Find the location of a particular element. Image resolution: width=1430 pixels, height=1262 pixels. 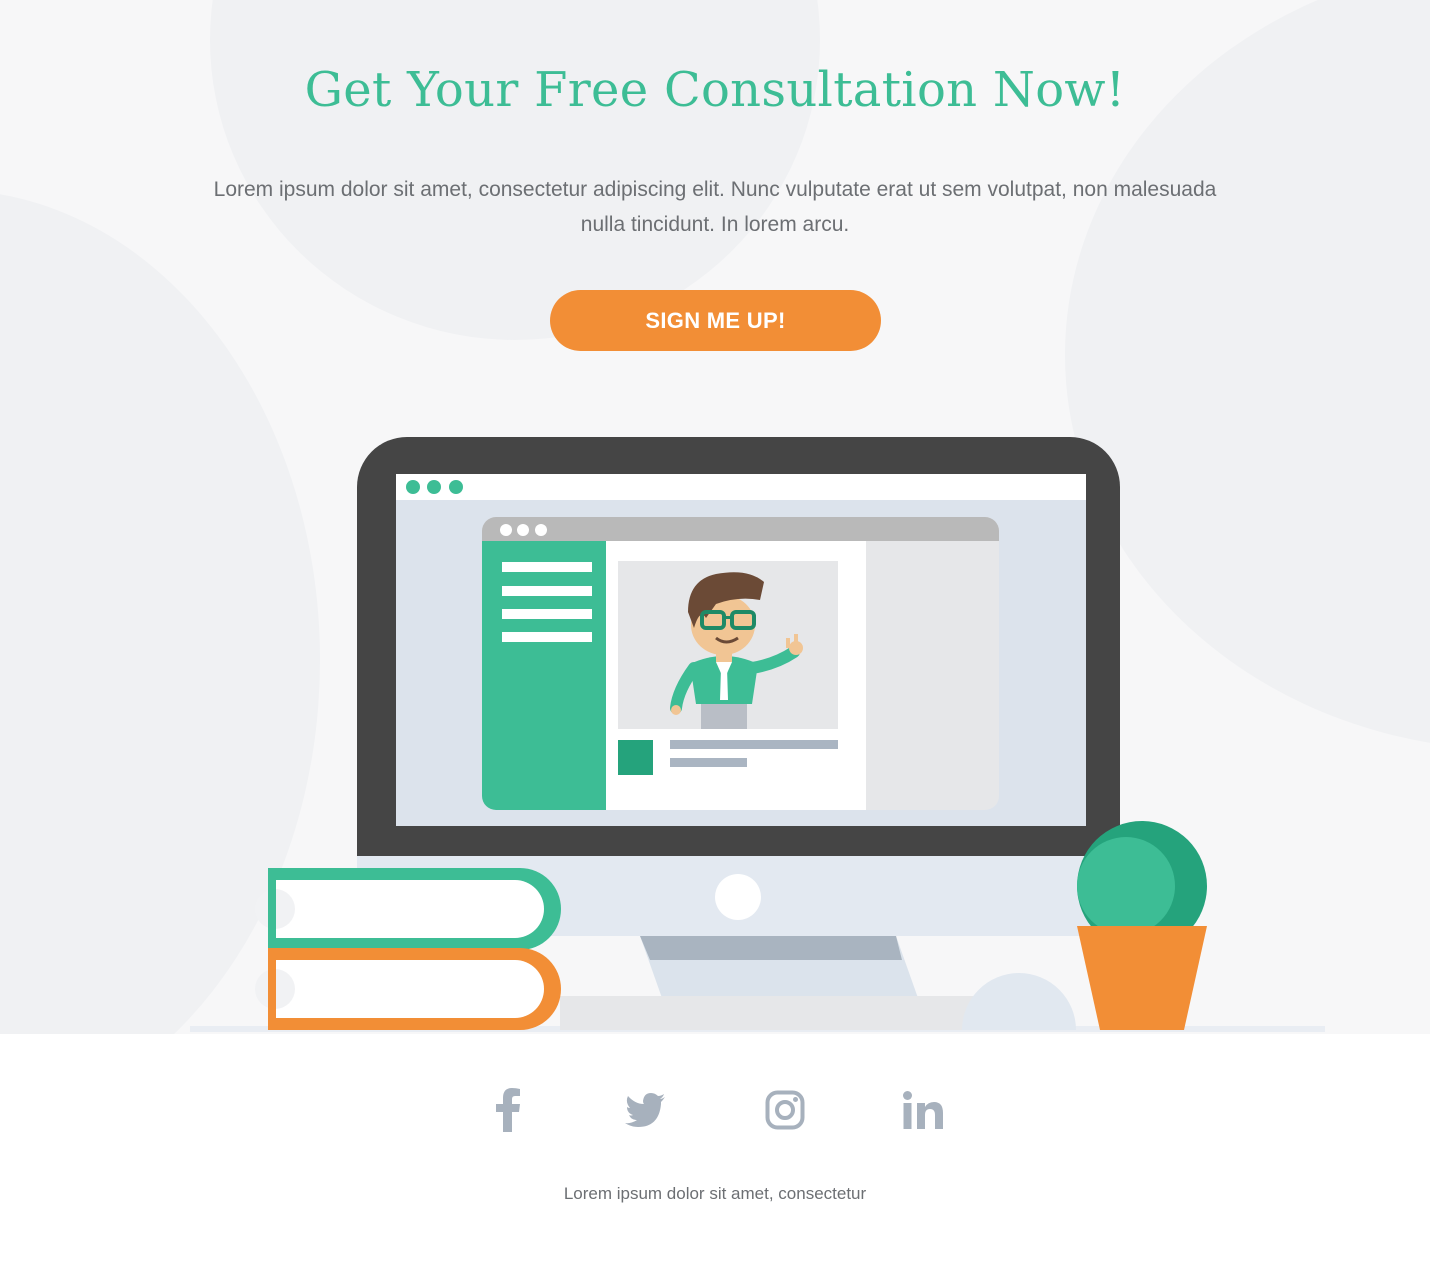

twitter-icon is located at coordinates (645, 1110).